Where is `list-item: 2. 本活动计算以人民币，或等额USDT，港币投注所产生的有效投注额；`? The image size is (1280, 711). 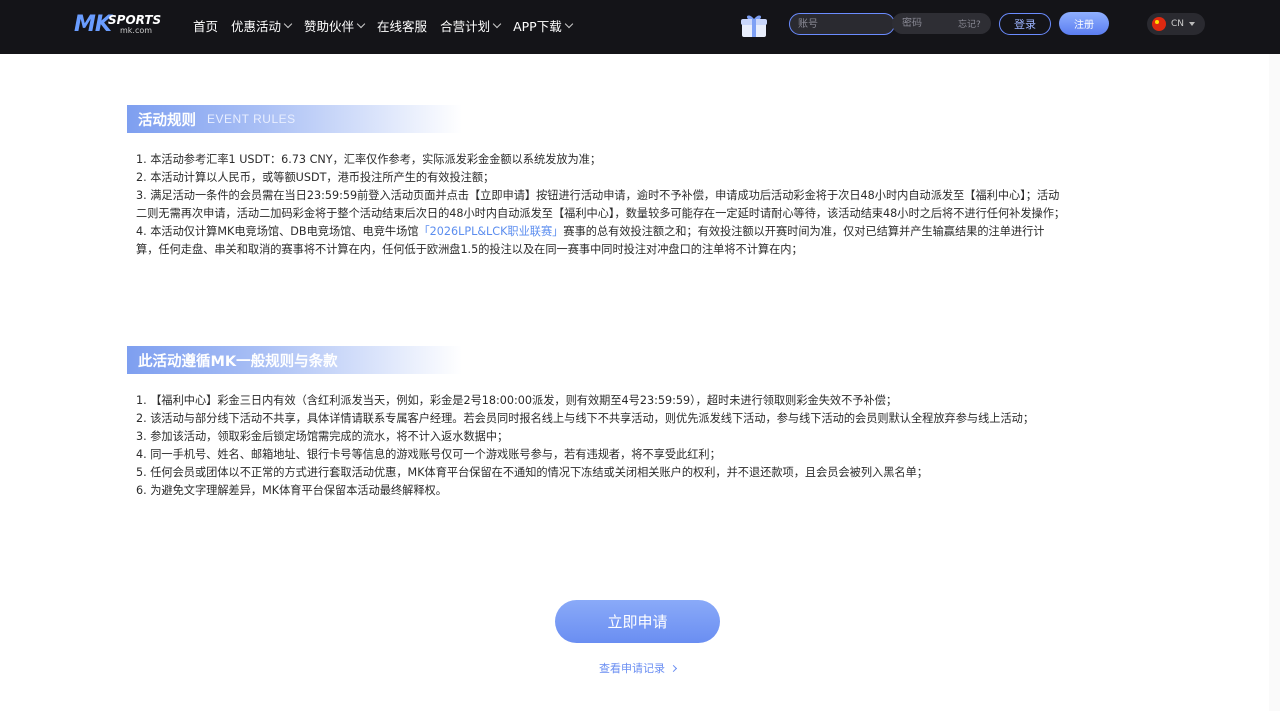 list-item: 2. 本活动计算以人民币，或等额USDT，港币投注所产生的有效投注额； is located at coordinates (315, 177).